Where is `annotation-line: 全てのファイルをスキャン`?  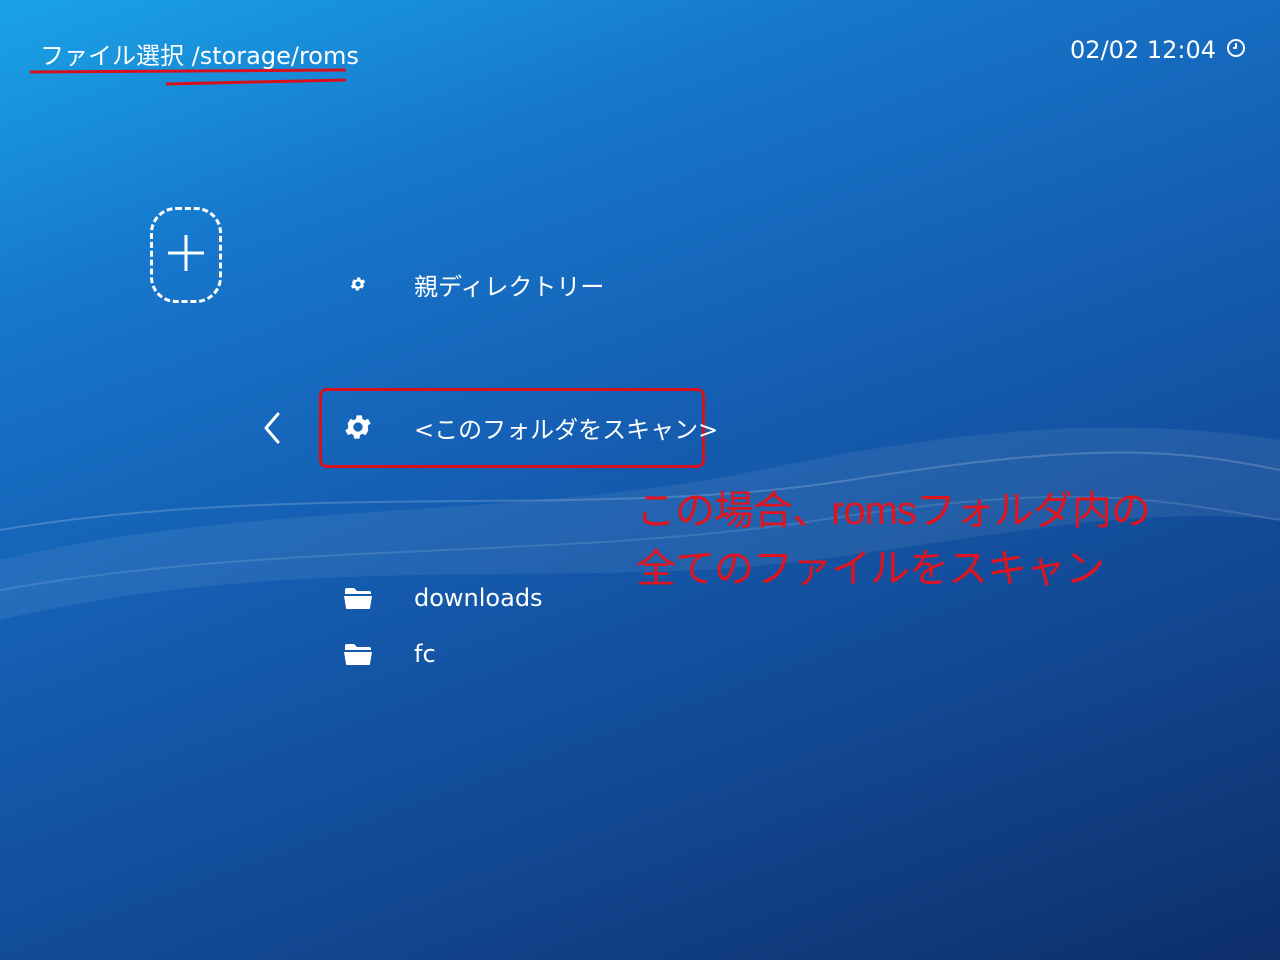 annotation-line: 全てのファイルをスキャン is located at coordinates (870, 569).